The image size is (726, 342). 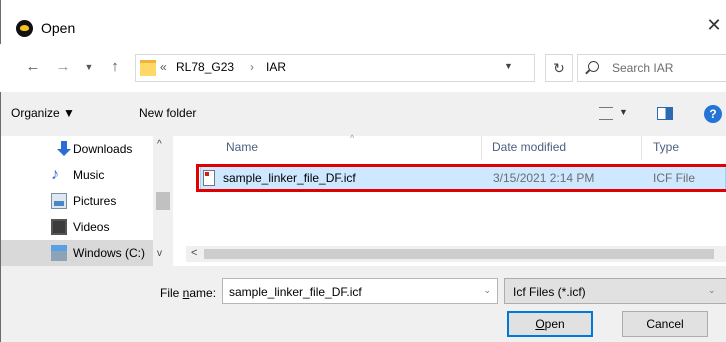 I want to click on scroll-left-icon: <, so click(x=194, y=253).